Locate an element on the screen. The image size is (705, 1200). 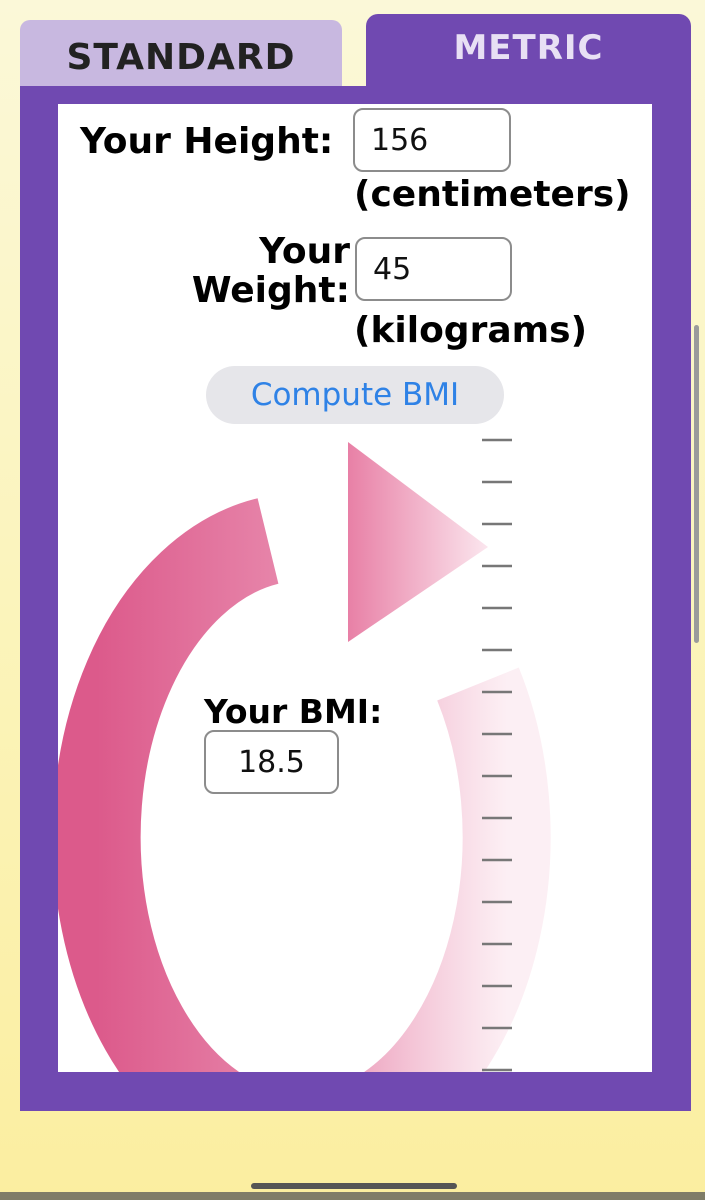
height-label: Your Height: is located at coordinates (207, 141).